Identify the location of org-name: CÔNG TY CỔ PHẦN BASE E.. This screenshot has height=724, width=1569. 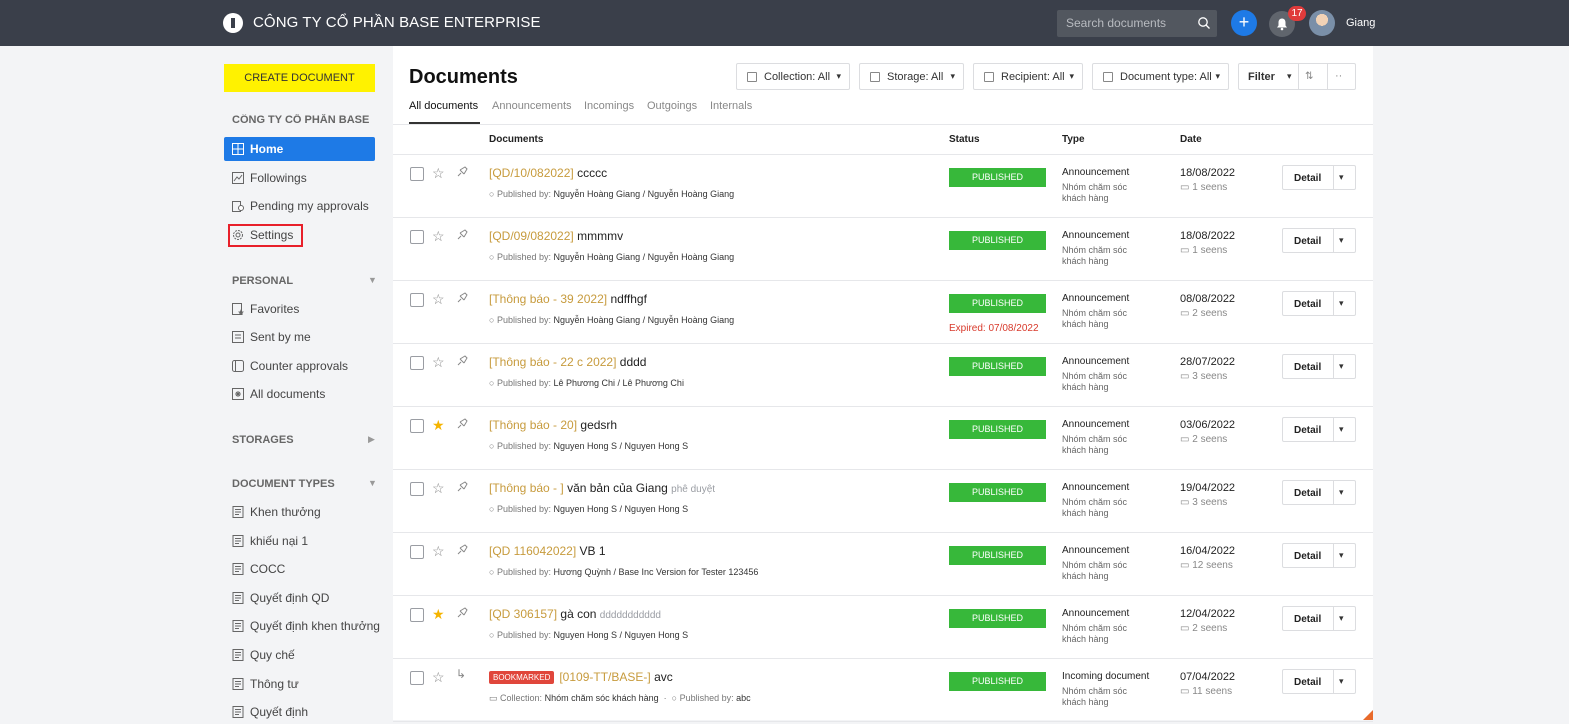
(302, 120).